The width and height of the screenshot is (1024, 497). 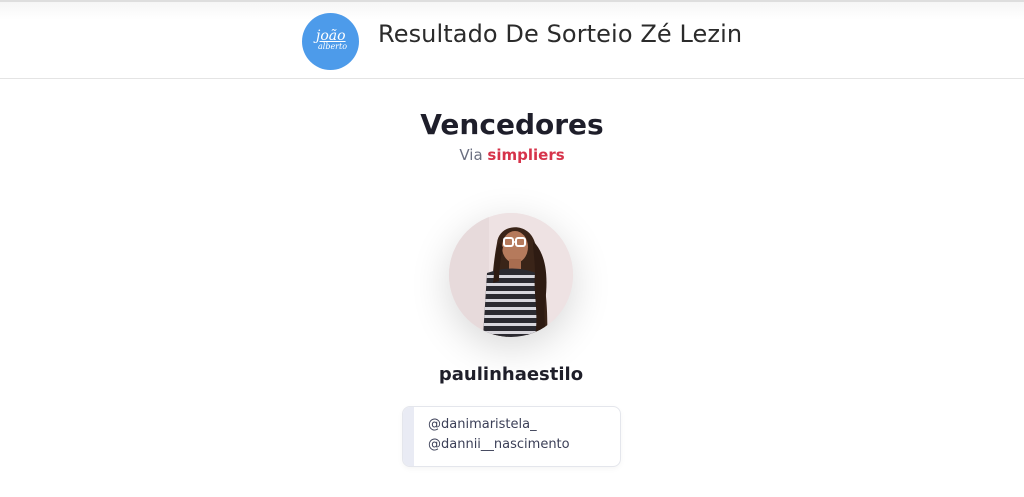 What do you see at coordinates (471, 155) in the screenshot?
I see `via-prefix: Via` at bounding box center [471, 155].